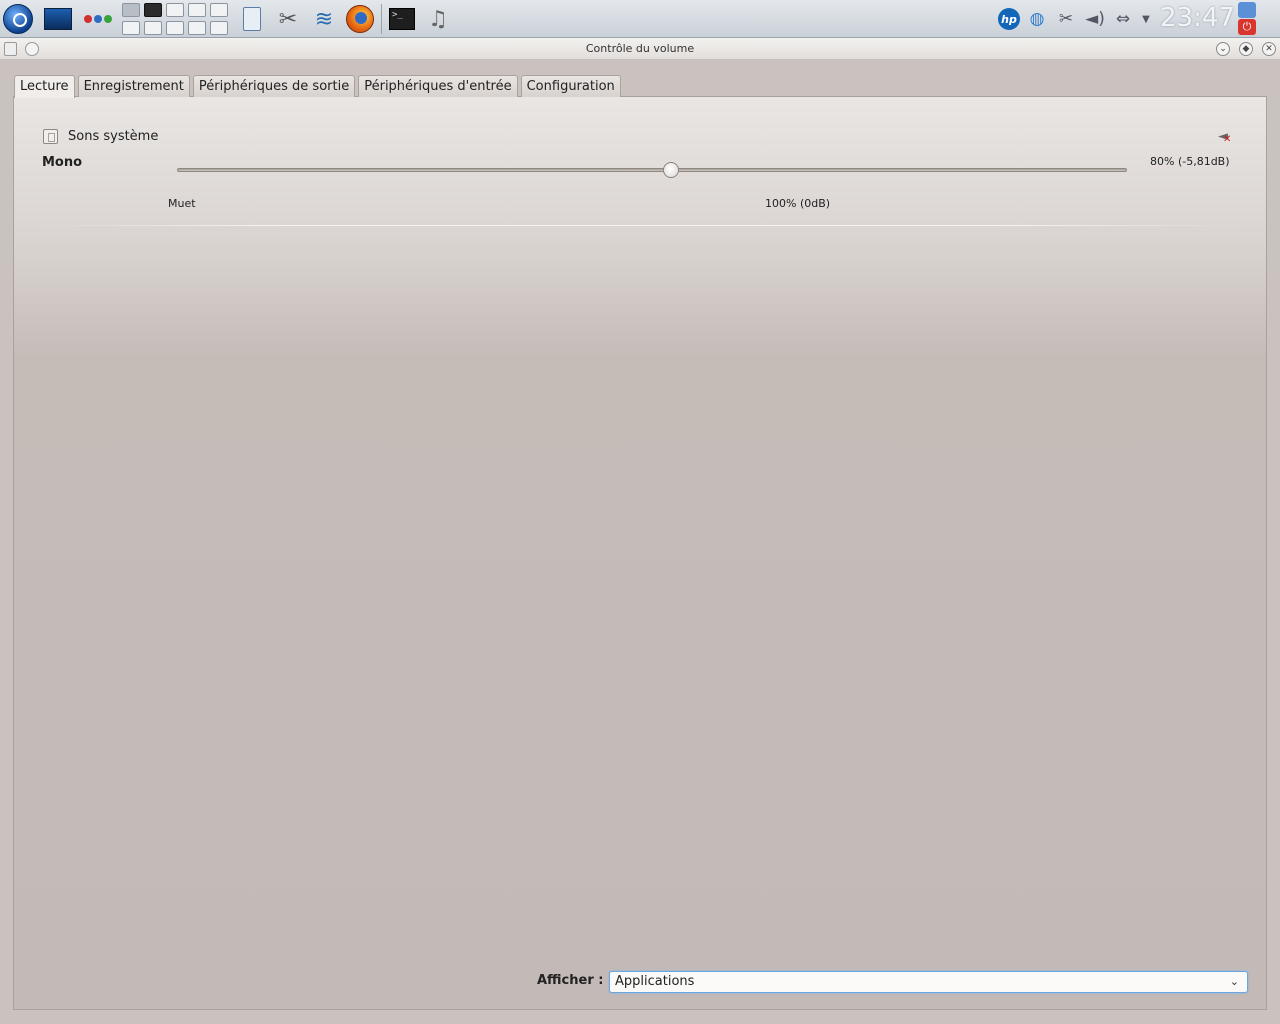  Describe the element at coordinates (1190, 161) in the screenshot. I see `volume-value: 80% (-5,81dB)` at that location.